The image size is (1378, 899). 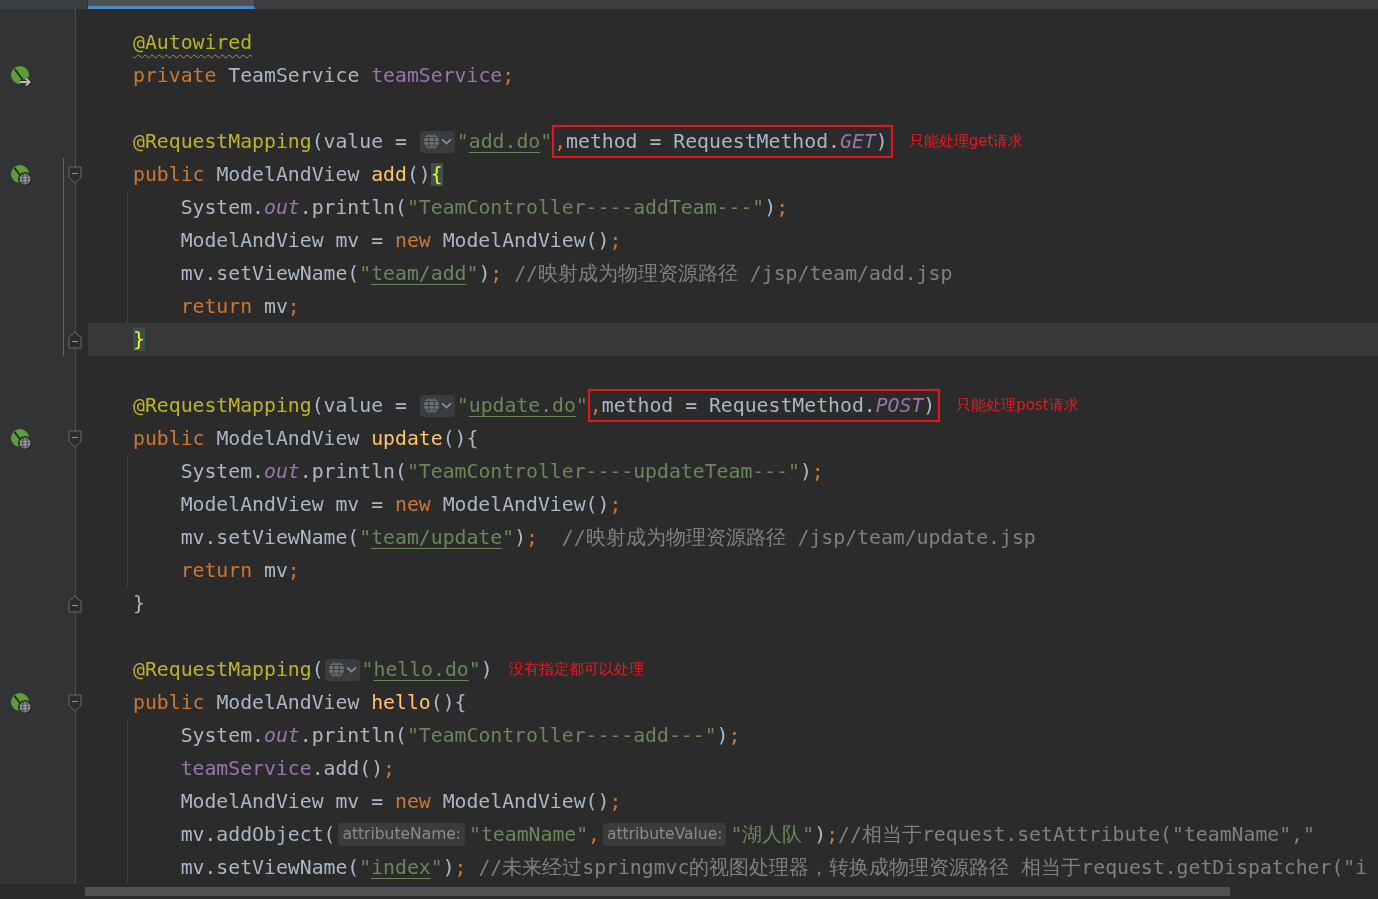 I want to click on code-comment: //映射成为物理资源路径 /jsp/team/add.jsp, so click(x=733, y=274).